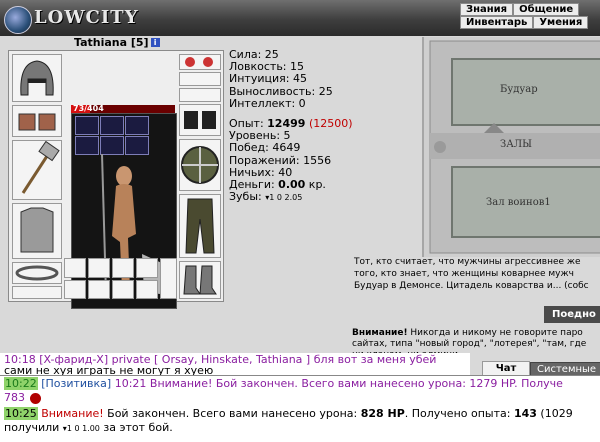 The height and width of the screenshot is (442, 600). What do you see at coordinates (382, 413) in the screenshot?
I see `chat-damage: 828 HP` at bounding box center [382, 413].